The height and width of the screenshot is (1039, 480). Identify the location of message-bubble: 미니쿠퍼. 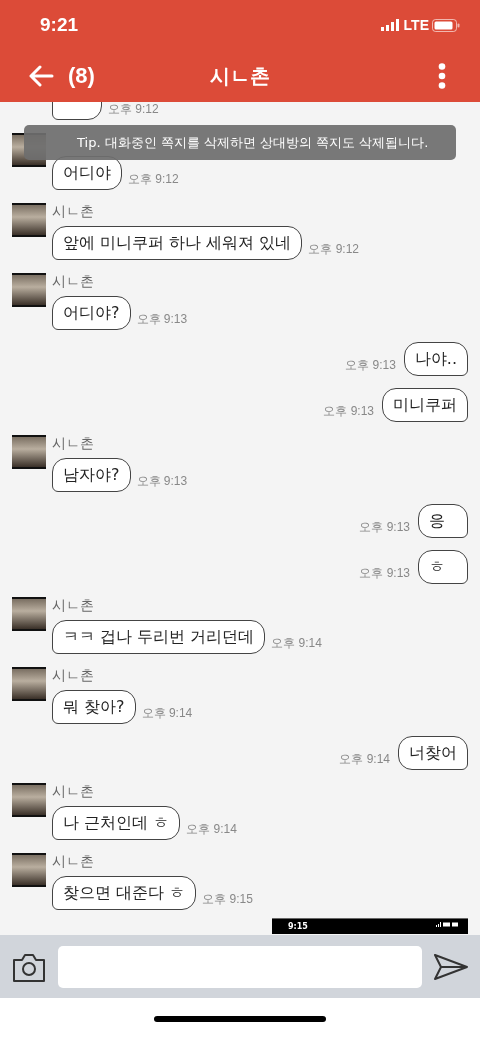
(425, 405).